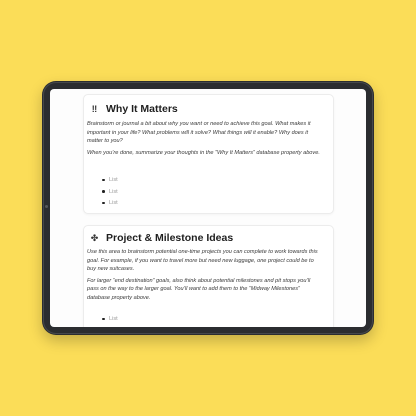 The height and width of the screenshot is (416, 416). I want to click on bullet-list: List List List, so click(110, 193).